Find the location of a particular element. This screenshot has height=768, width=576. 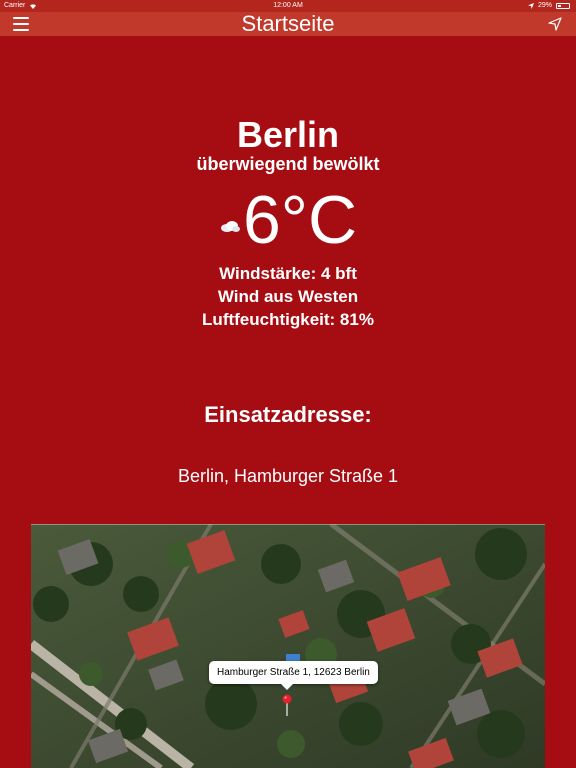

status-right: 29% is located at coordinates (548, 5).